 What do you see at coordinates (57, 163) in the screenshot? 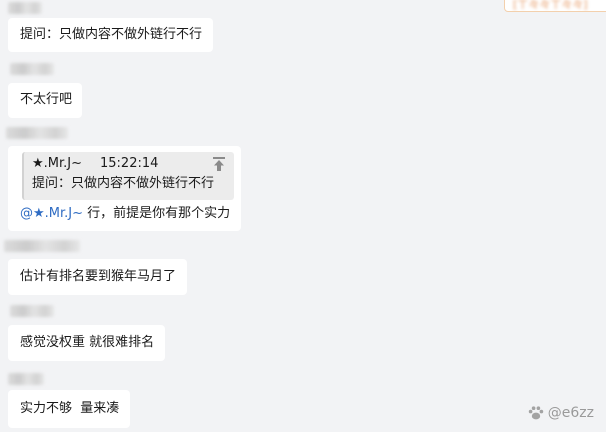
I see `quoted-author: ★.Mr.J~` at bounding box center [57, 163].